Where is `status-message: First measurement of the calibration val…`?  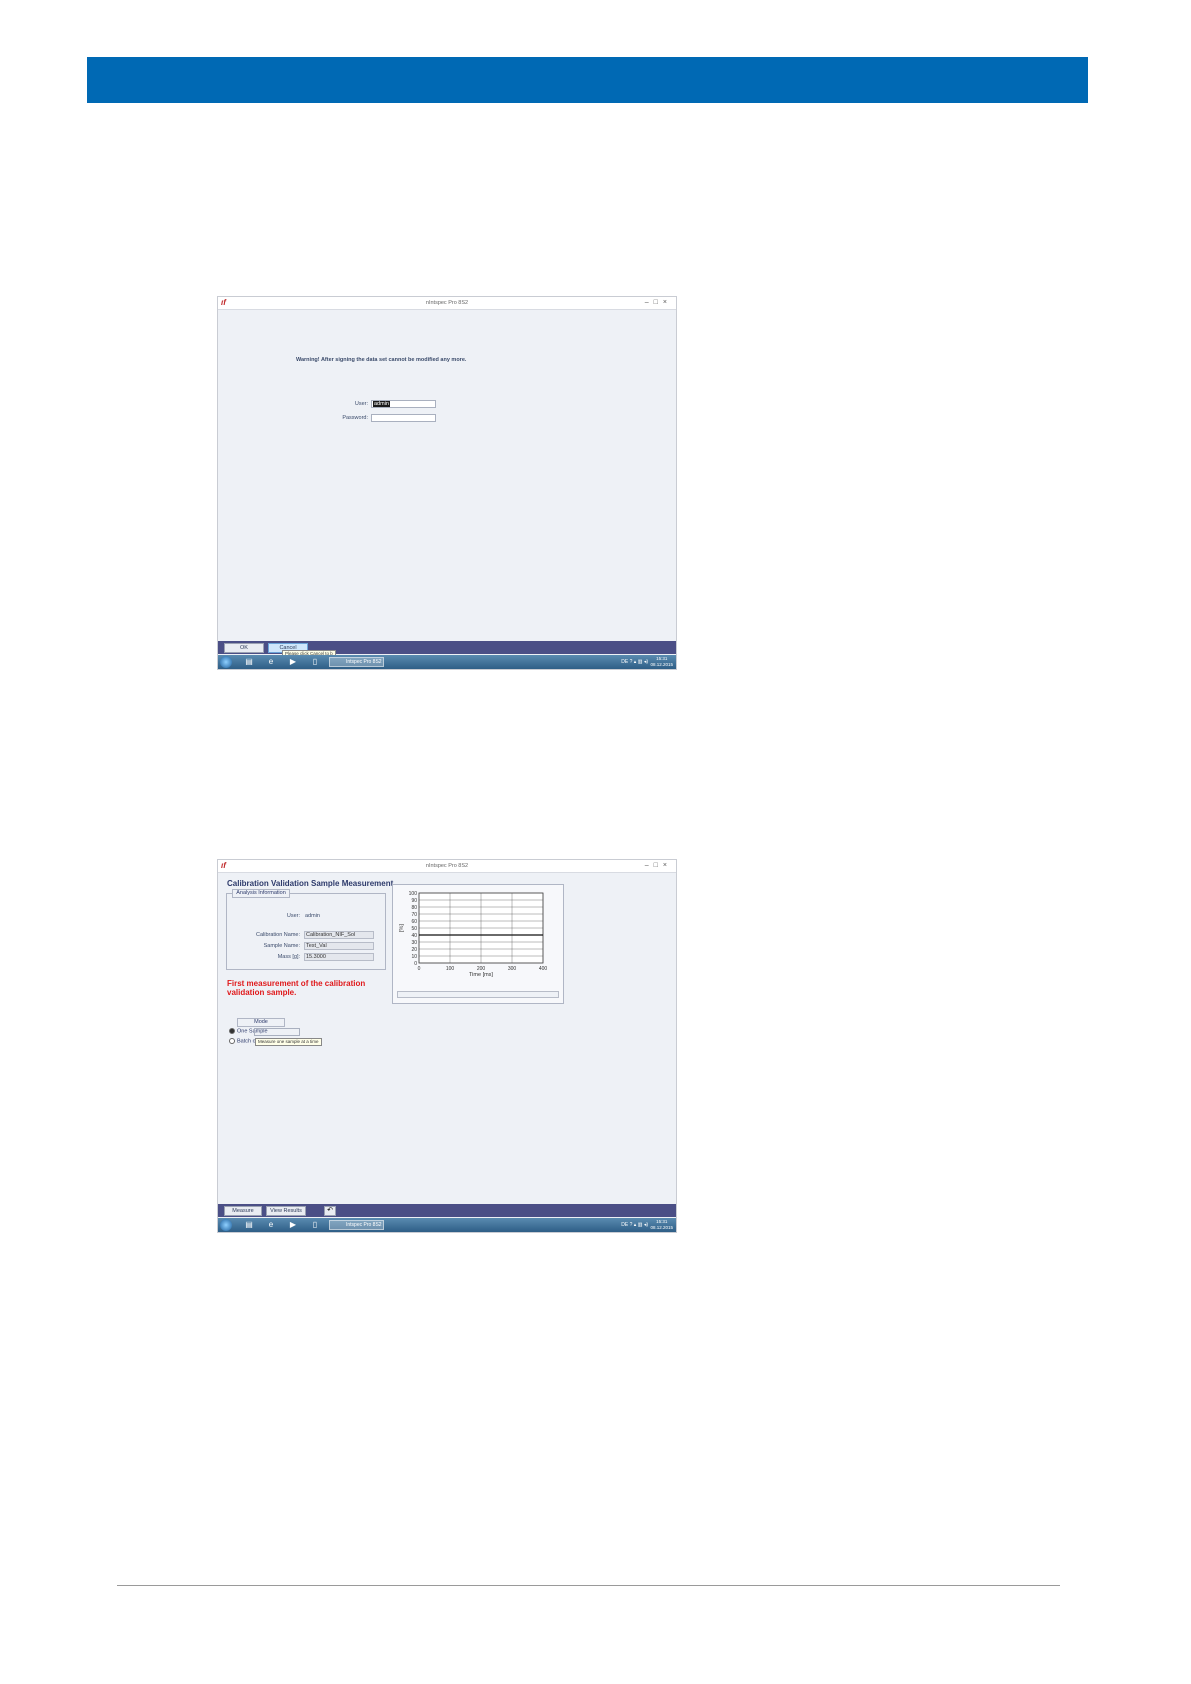 status-message: First measurement of the calibration val… is located at coordinates (296, 988).